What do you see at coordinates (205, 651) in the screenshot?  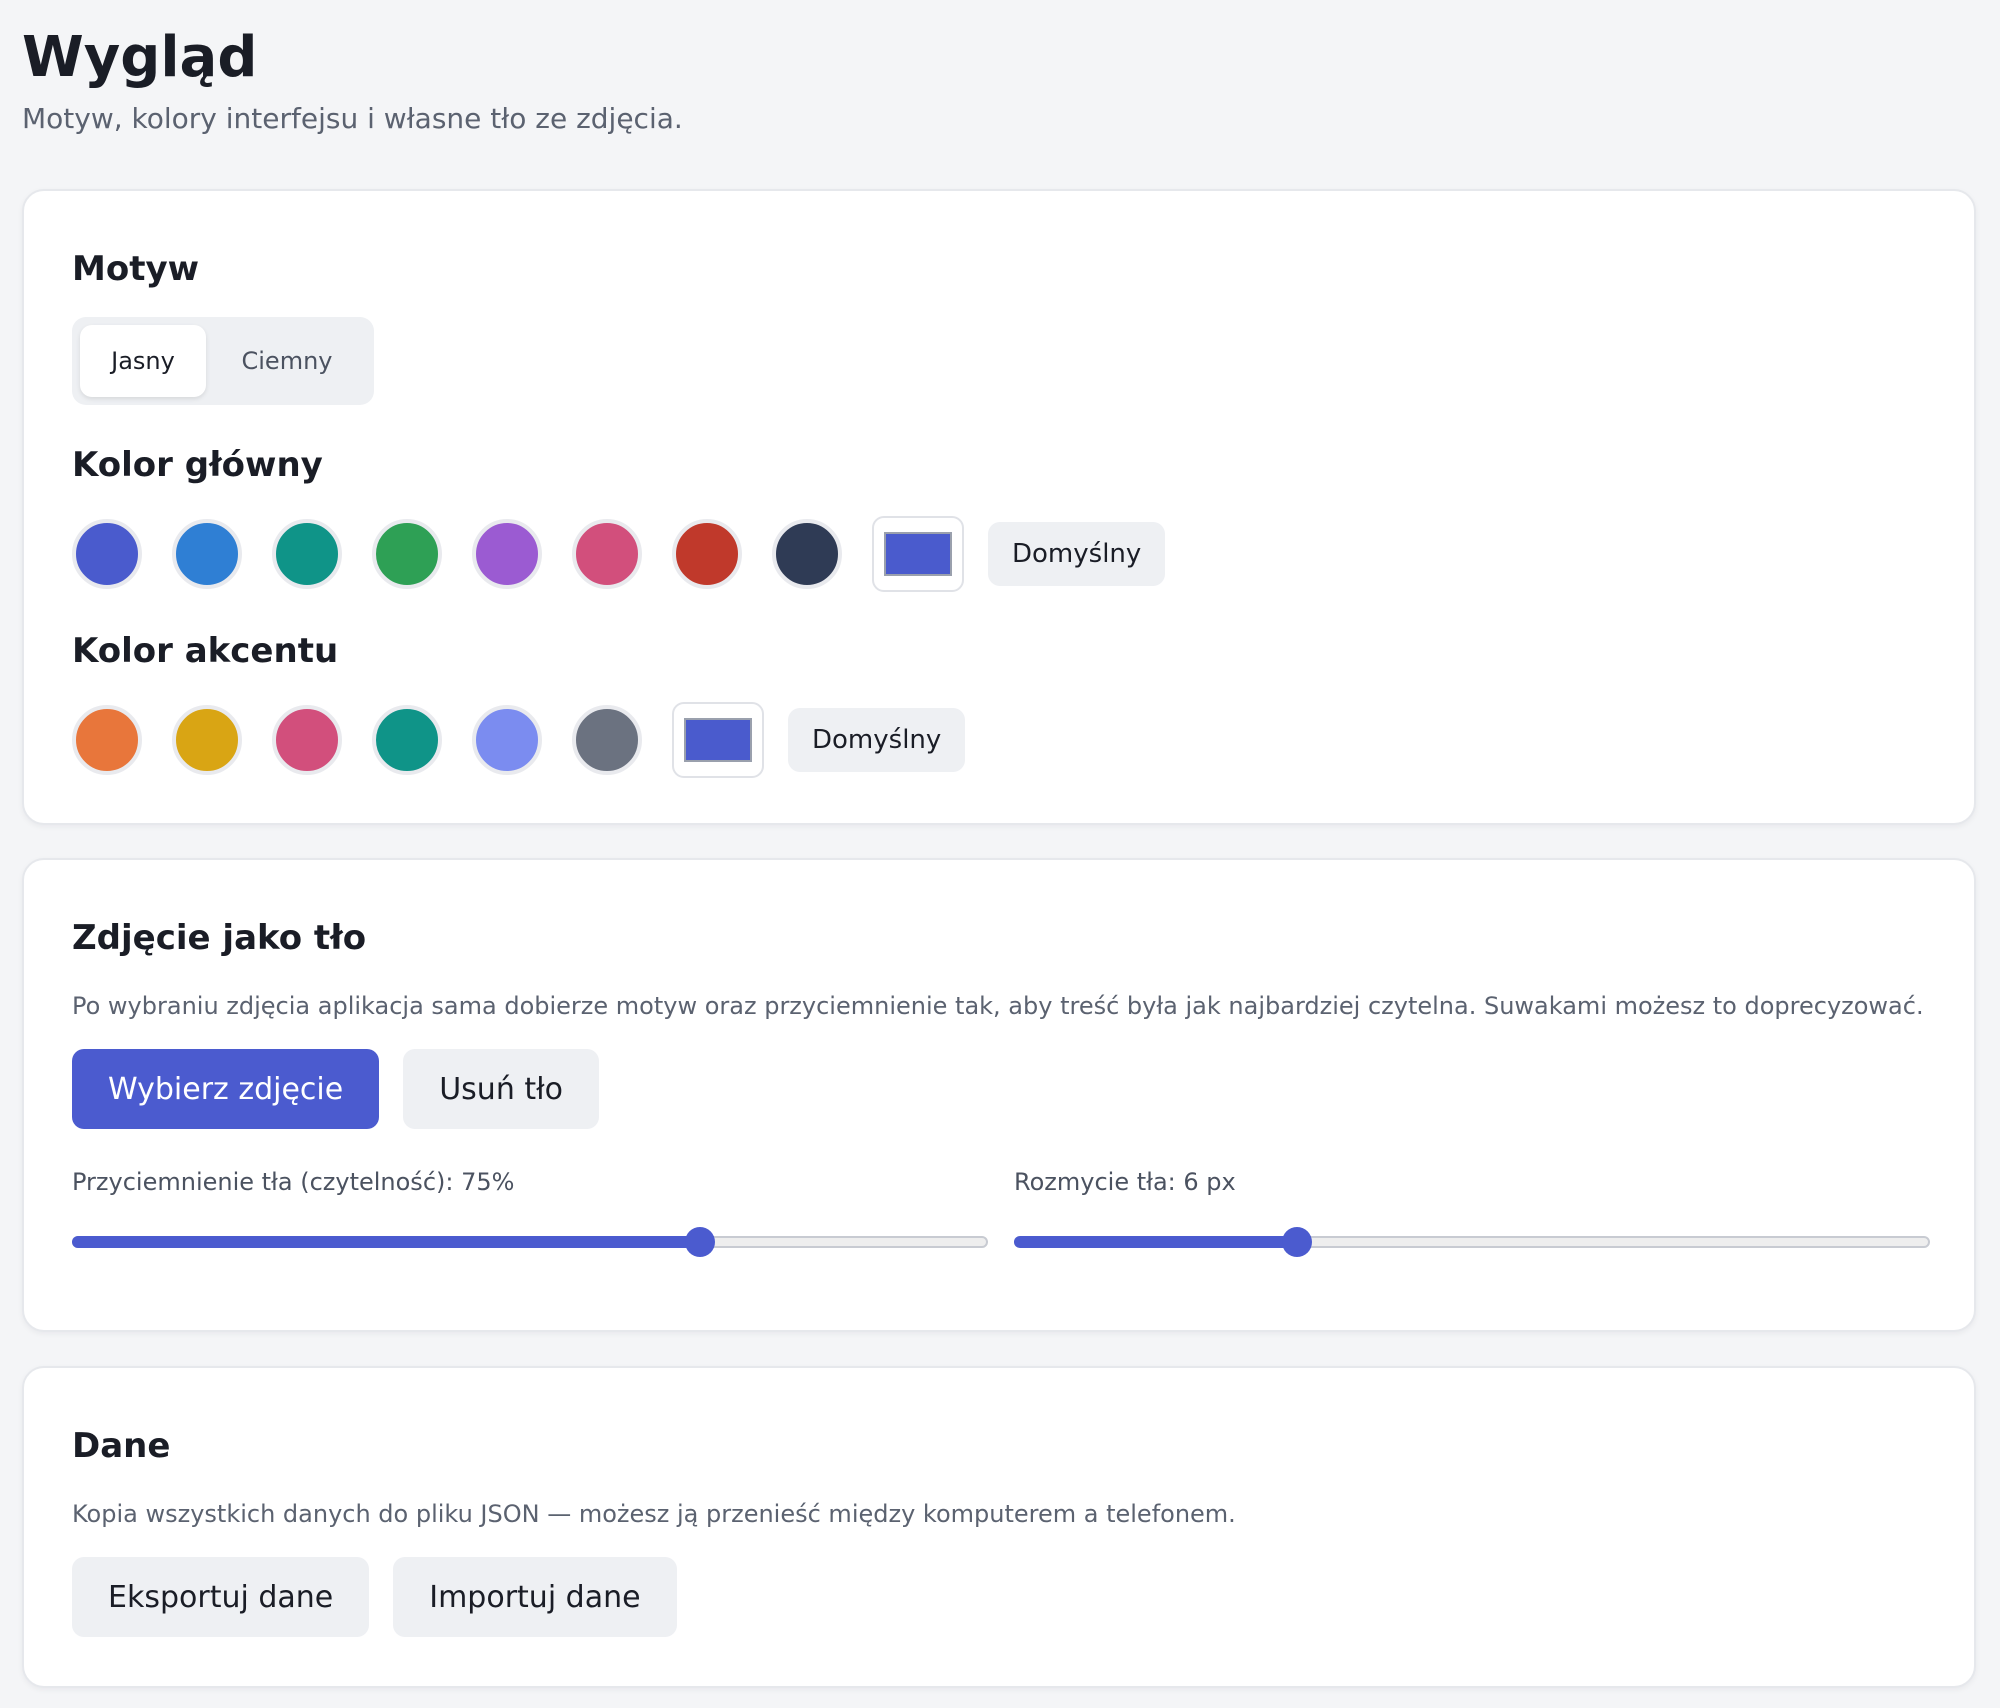 I see `accent-color-title: Kolor akcentu` at bounding box center [205, 651].